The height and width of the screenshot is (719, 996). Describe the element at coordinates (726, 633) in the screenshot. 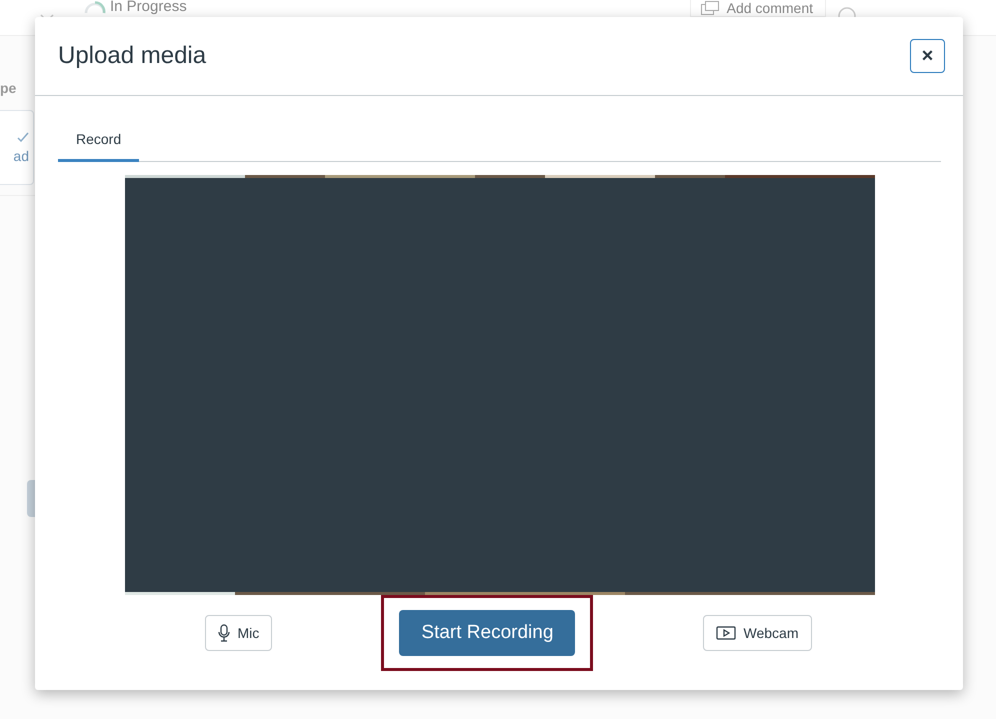

I see `video-icon` at that location.